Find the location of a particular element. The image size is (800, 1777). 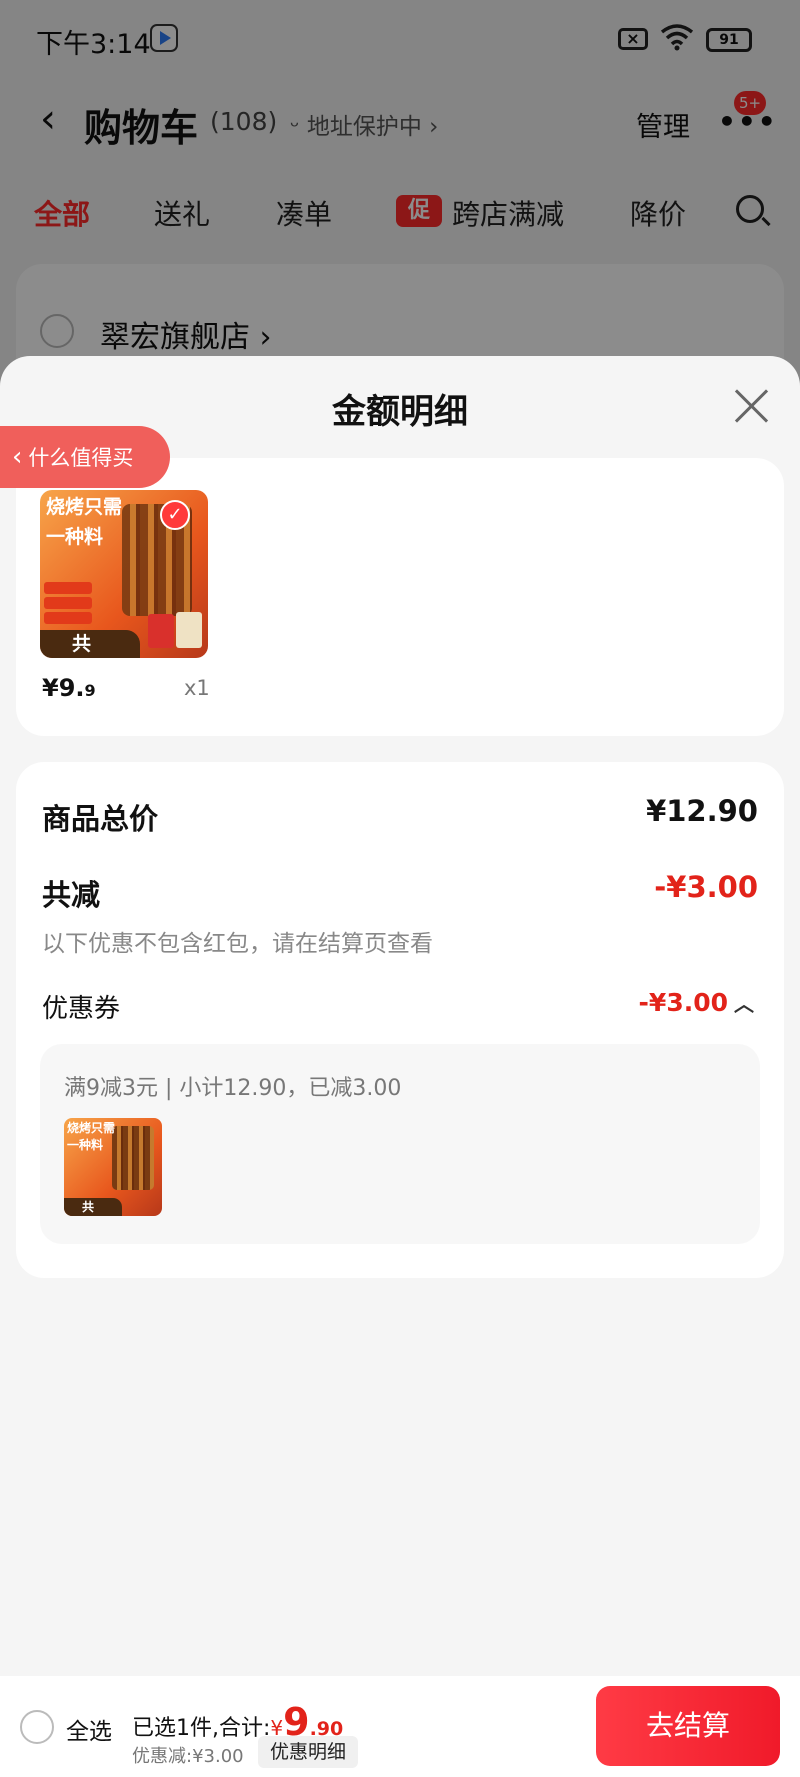

coupon-detail-box: 满9减3元 | 小计12.90，已减3.00 烧烤只需 一种料 共200g is located at coordinates (400, 1144).